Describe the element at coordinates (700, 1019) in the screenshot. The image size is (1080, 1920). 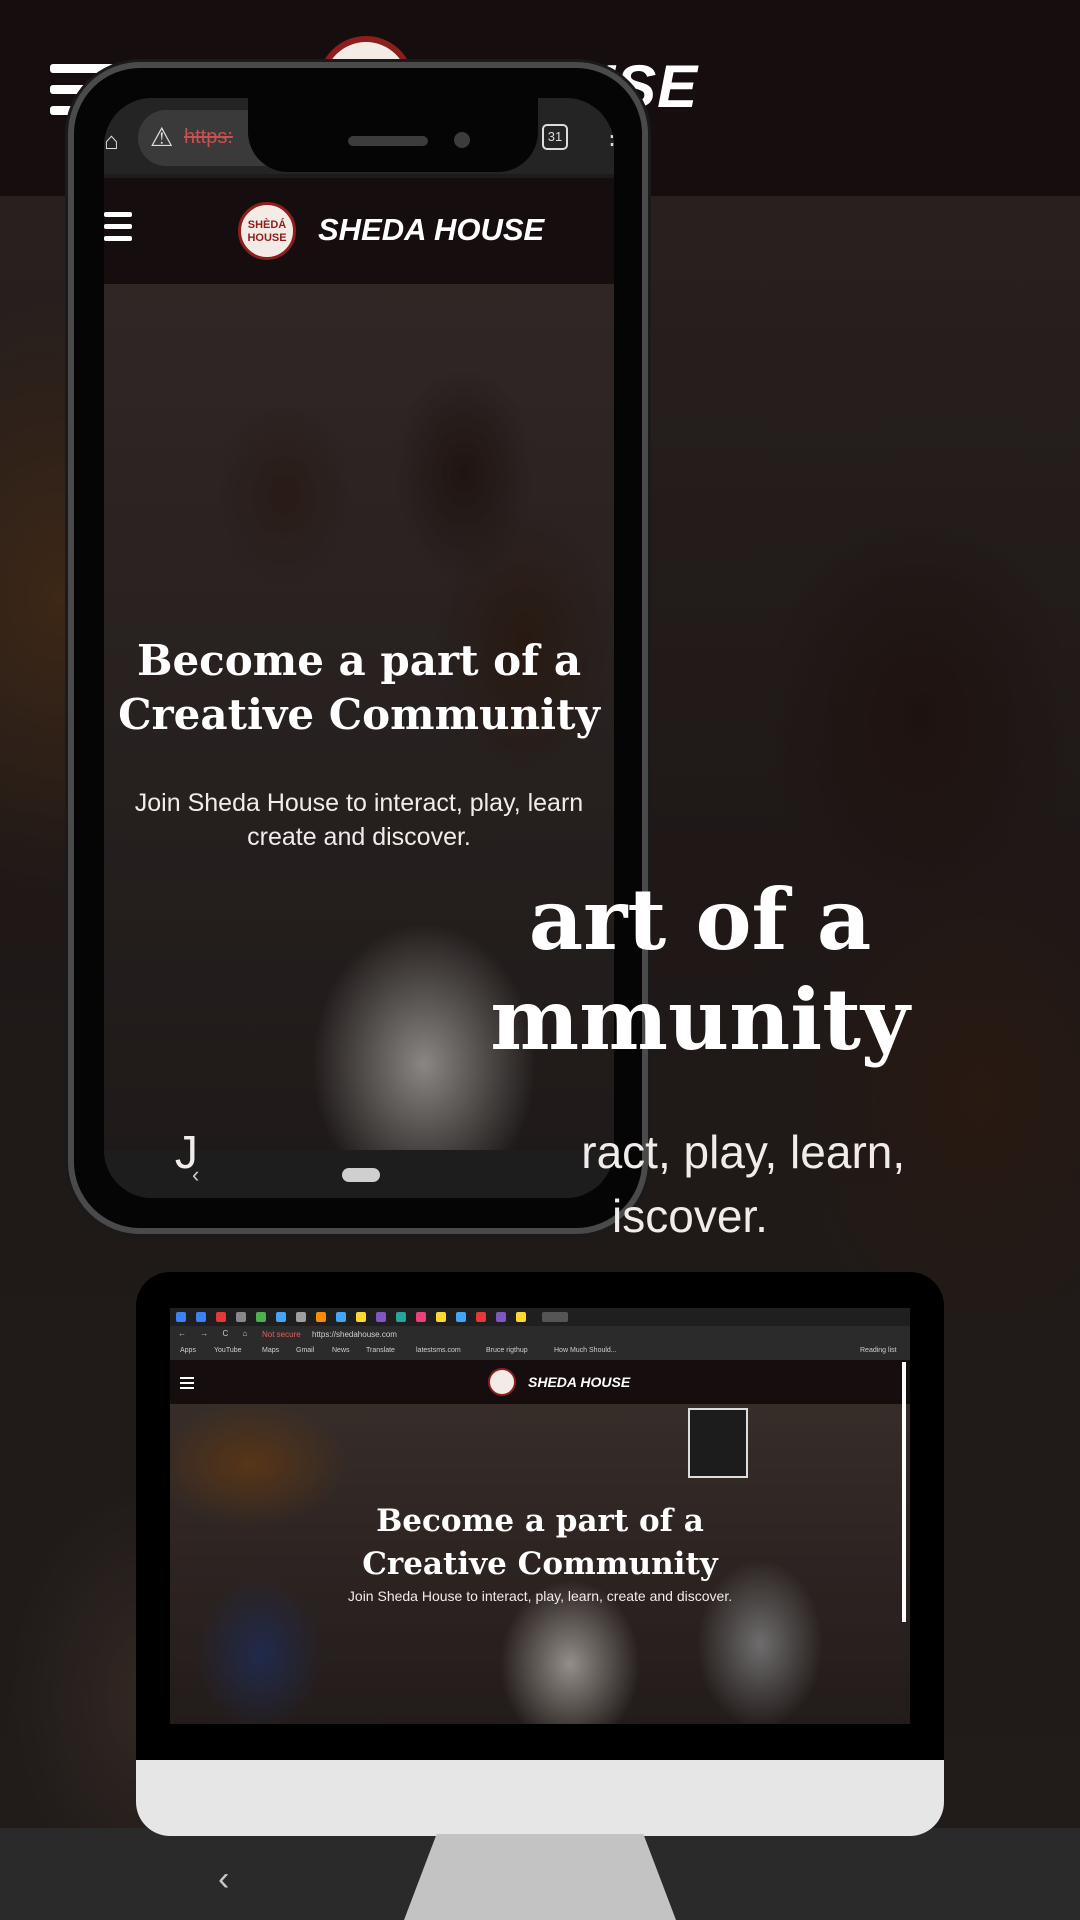
I see `bg-title-line2: mmunity` at that location.